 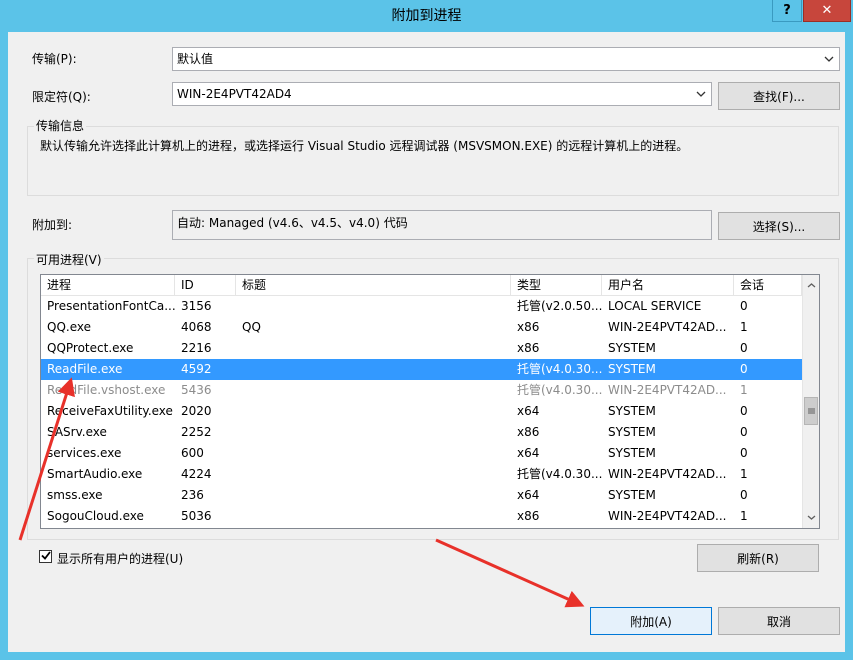 I want to click on cell-id: 3156, so click(x=196, y=306).